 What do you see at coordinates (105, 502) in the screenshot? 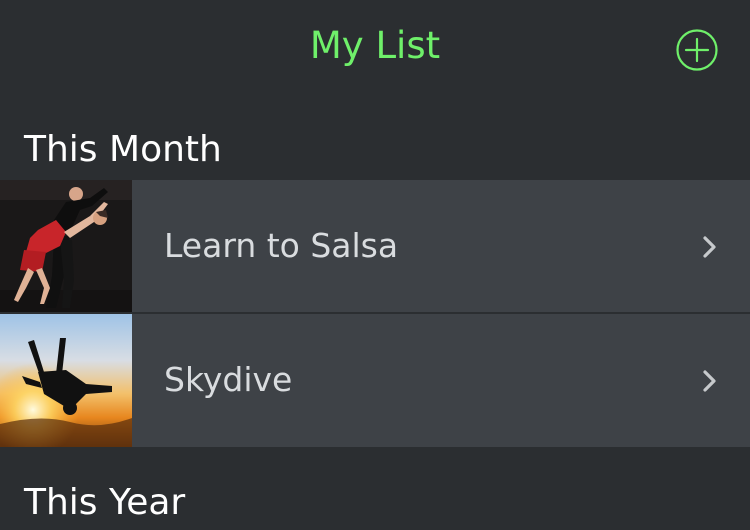
I see `section-header-this-year: This Year` at bounding box center [105, 502].